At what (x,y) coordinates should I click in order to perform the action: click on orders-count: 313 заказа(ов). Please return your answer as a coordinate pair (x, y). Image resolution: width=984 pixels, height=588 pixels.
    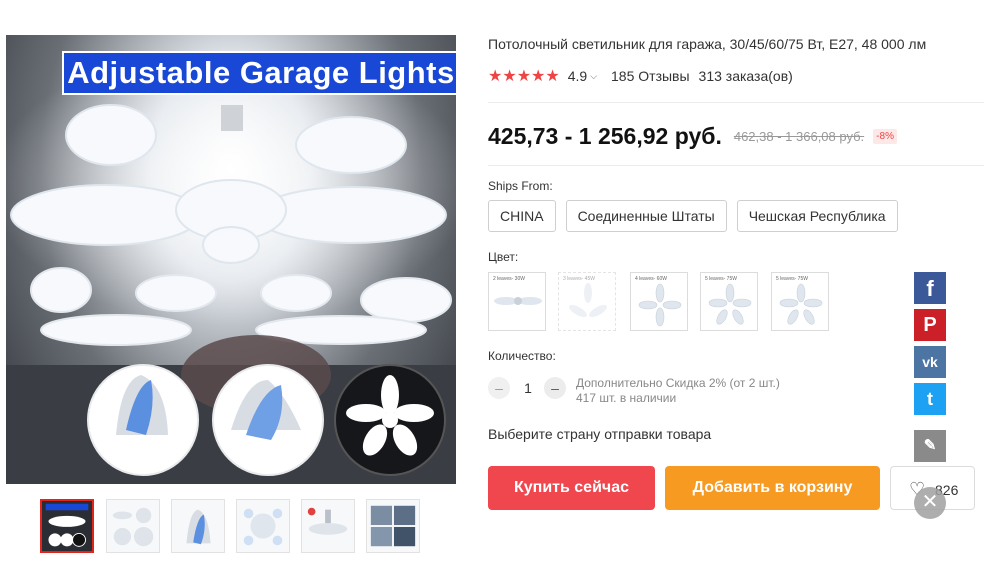
    Looking at the image, I should click on (745, 76).